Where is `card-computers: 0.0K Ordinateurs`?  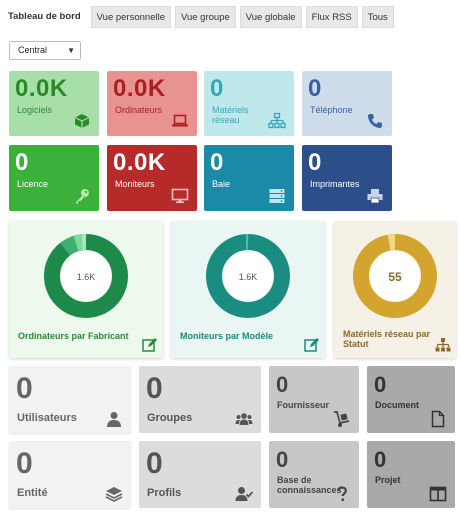 card-computers: 0.0K Ordinateurs is located at coordinates (152, 103).